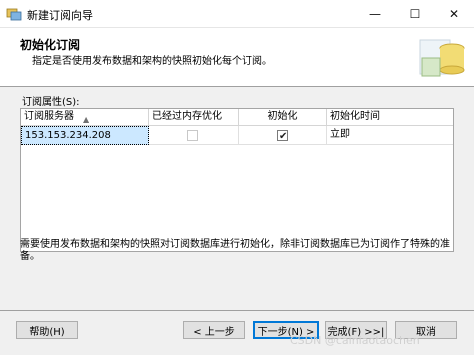  I want to click on initialize-cell: ✔, so click(283, 135).